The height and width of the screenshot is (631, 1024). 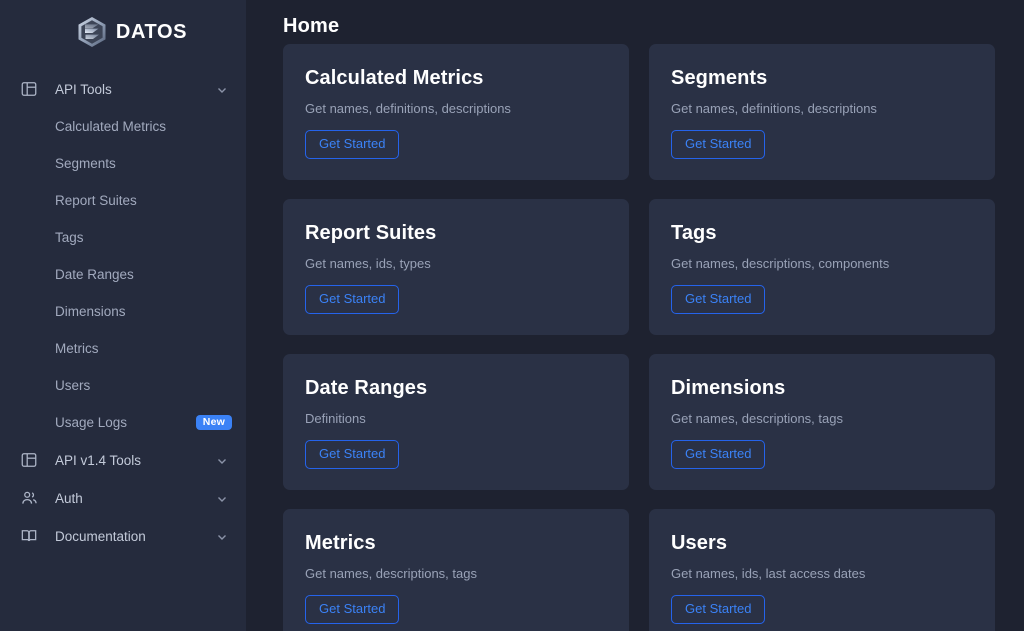 I want to click on sidebar-subitem-label: Calculated Metrics, so click(x=111, y=126).